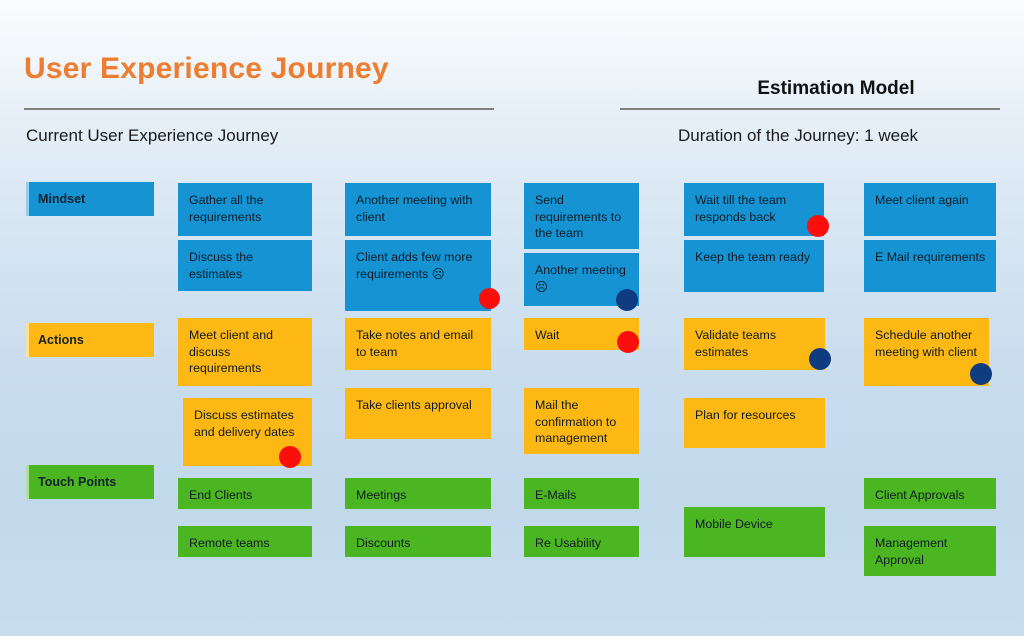 This screenshot has width=1024, height=636. I want to click on card-touch-point: Remote teams, so click(245, 541).